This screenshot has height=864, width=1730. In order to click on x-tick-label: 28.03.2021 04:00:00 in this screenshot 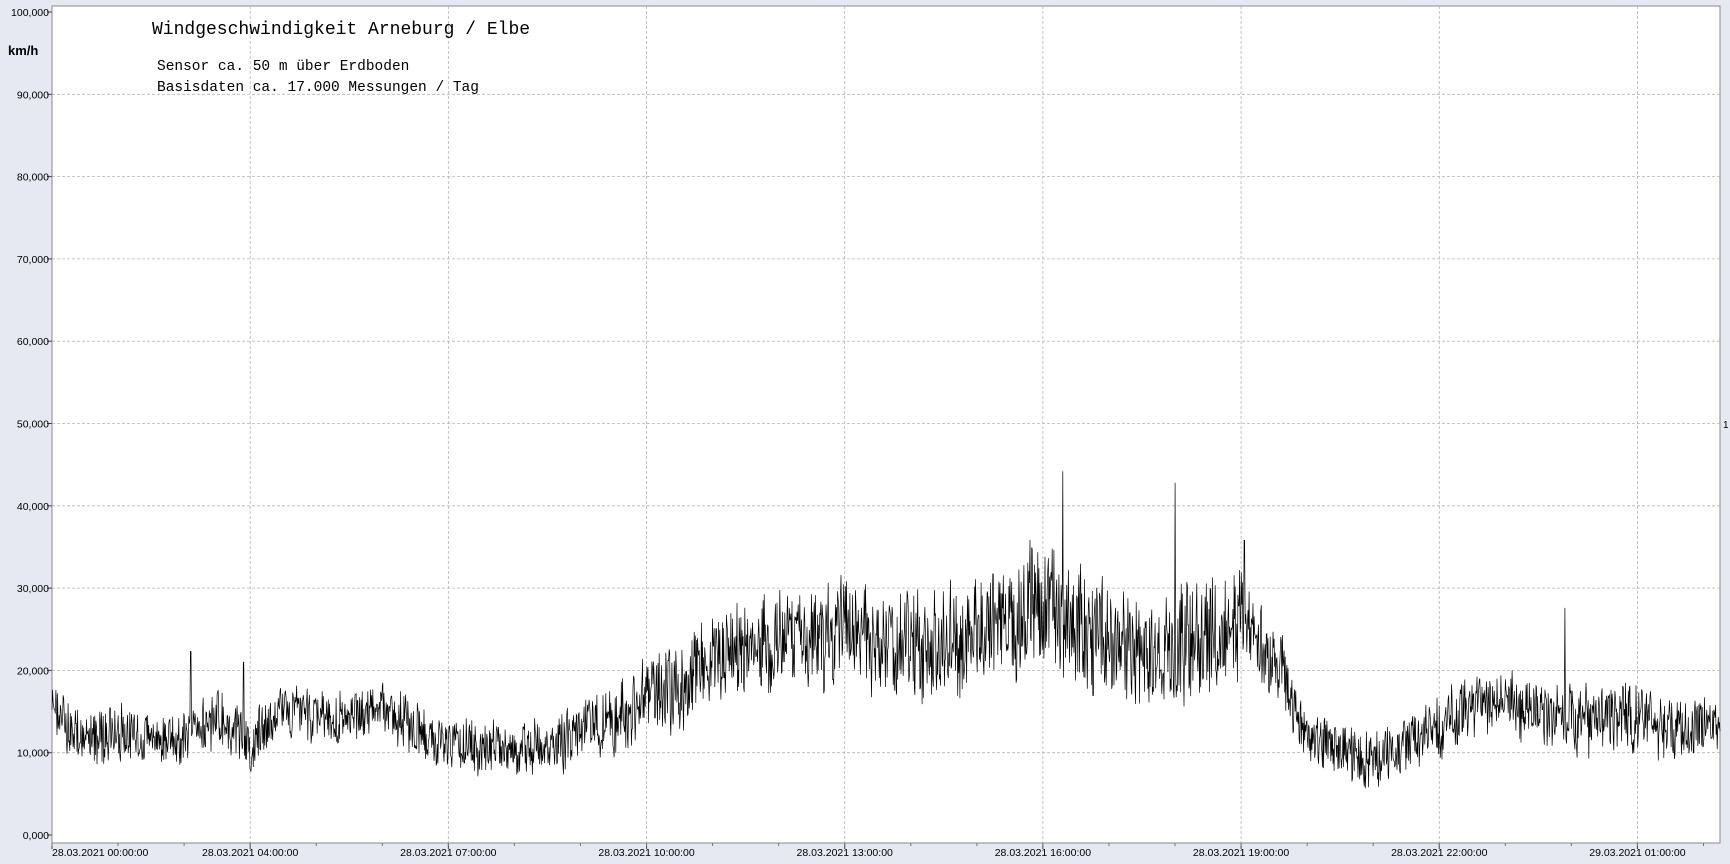, I will do `click(250, 853)`.